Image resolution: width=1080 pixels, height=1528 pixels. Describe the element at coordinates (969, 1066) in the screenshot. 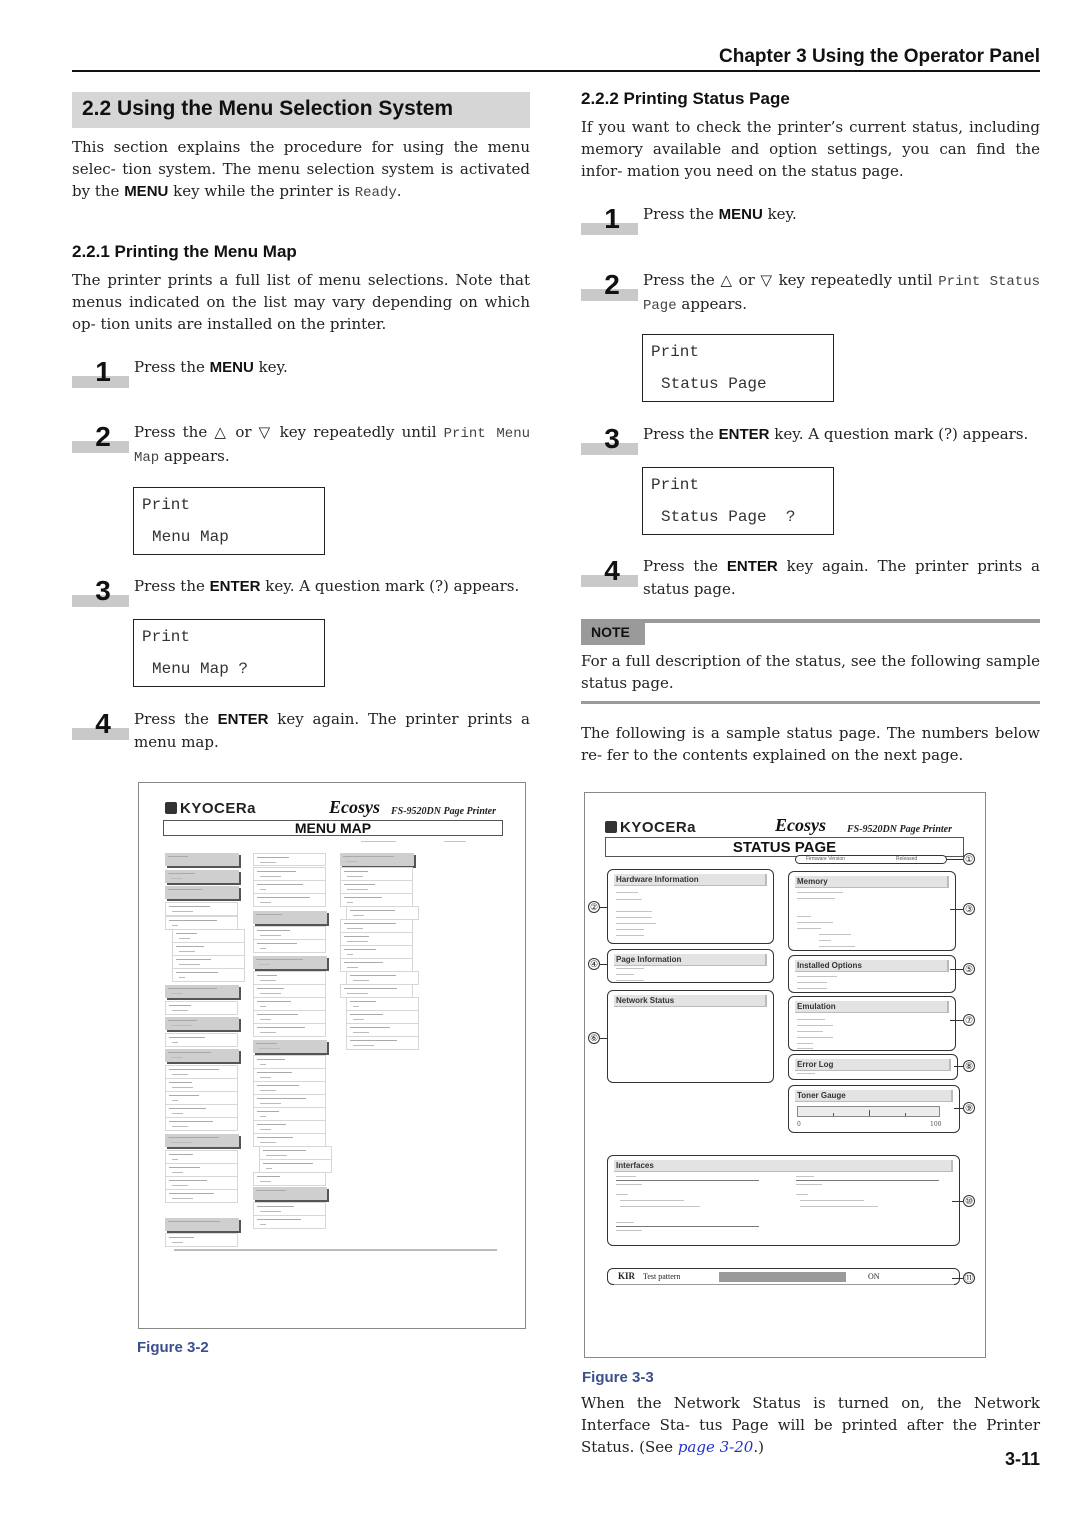

I see `callout-8: ⑧` at that location.